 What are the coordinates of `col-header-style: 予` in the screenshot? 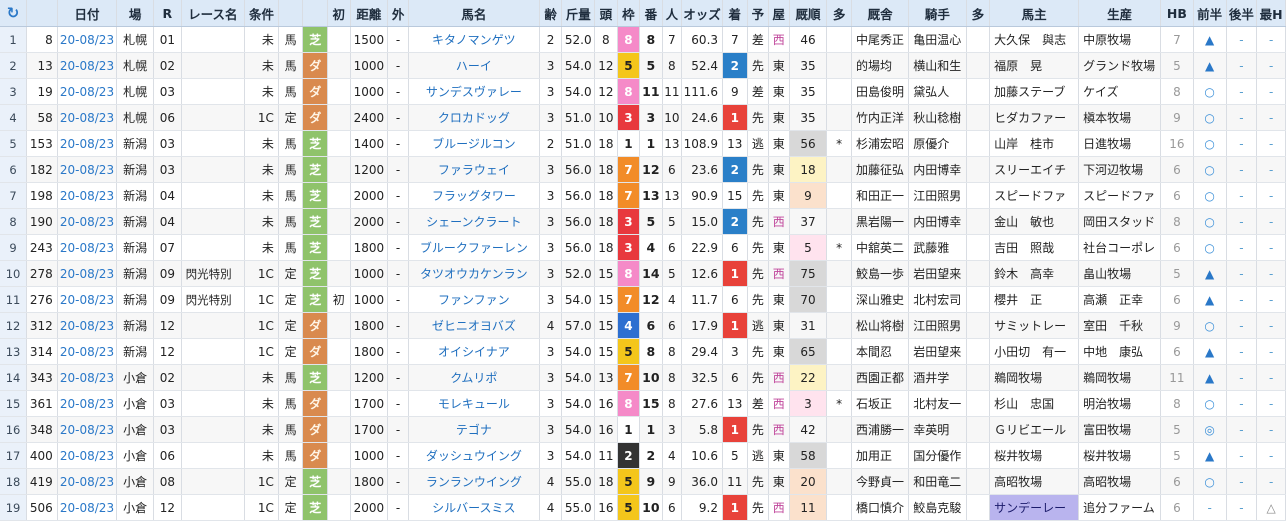 It's located at (758, 13).